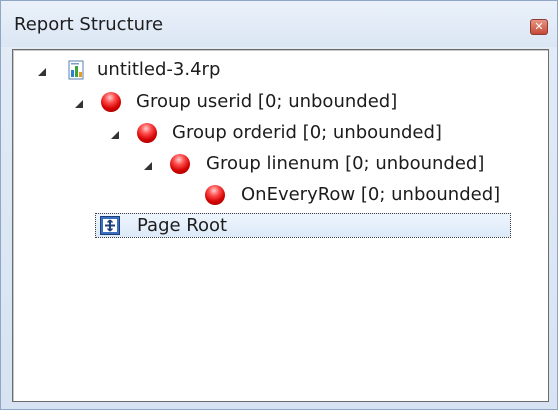  Describe the element at coordinates (110, 225) in the screenshot. I see `page-root-icon` at that location.